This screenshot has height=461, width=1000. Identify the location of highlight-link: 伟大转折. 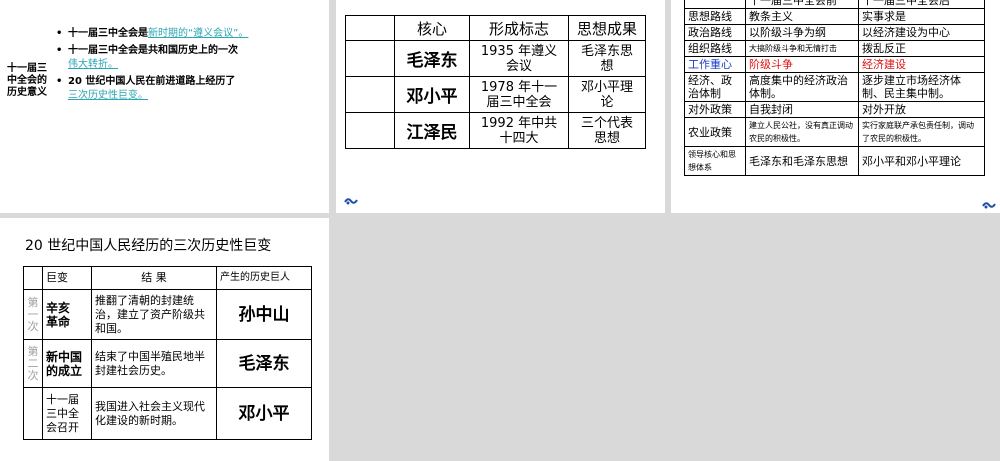
(88, 64).